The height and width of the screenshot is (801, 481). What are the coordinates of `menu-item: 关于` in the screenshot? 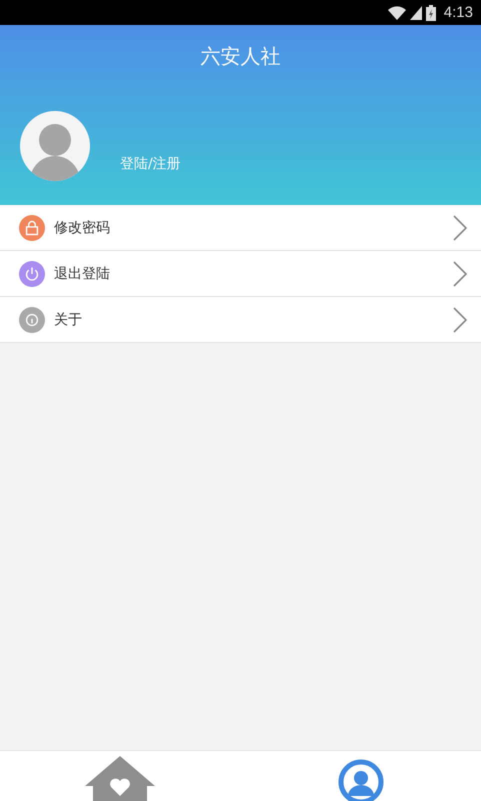 It's located at (240, 320).